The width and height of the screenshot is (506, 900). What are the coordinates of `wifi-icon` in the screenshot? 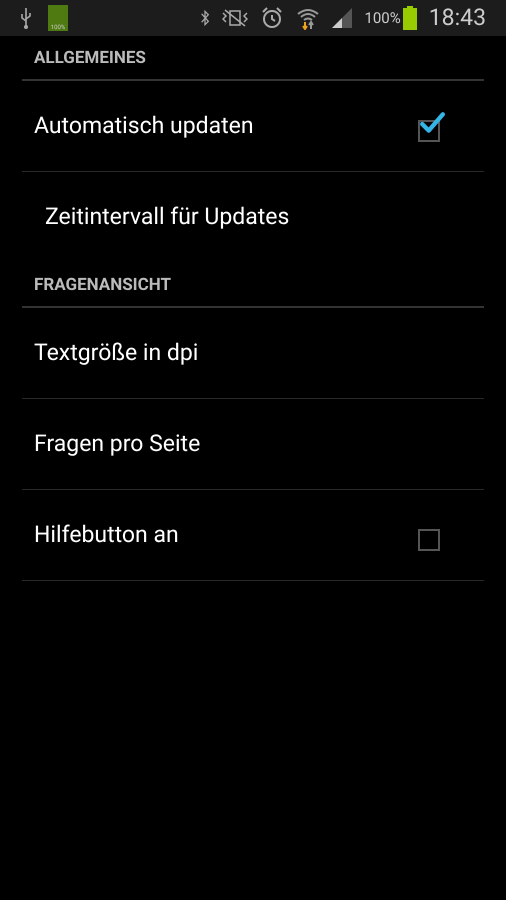 It's located at (308, 18).